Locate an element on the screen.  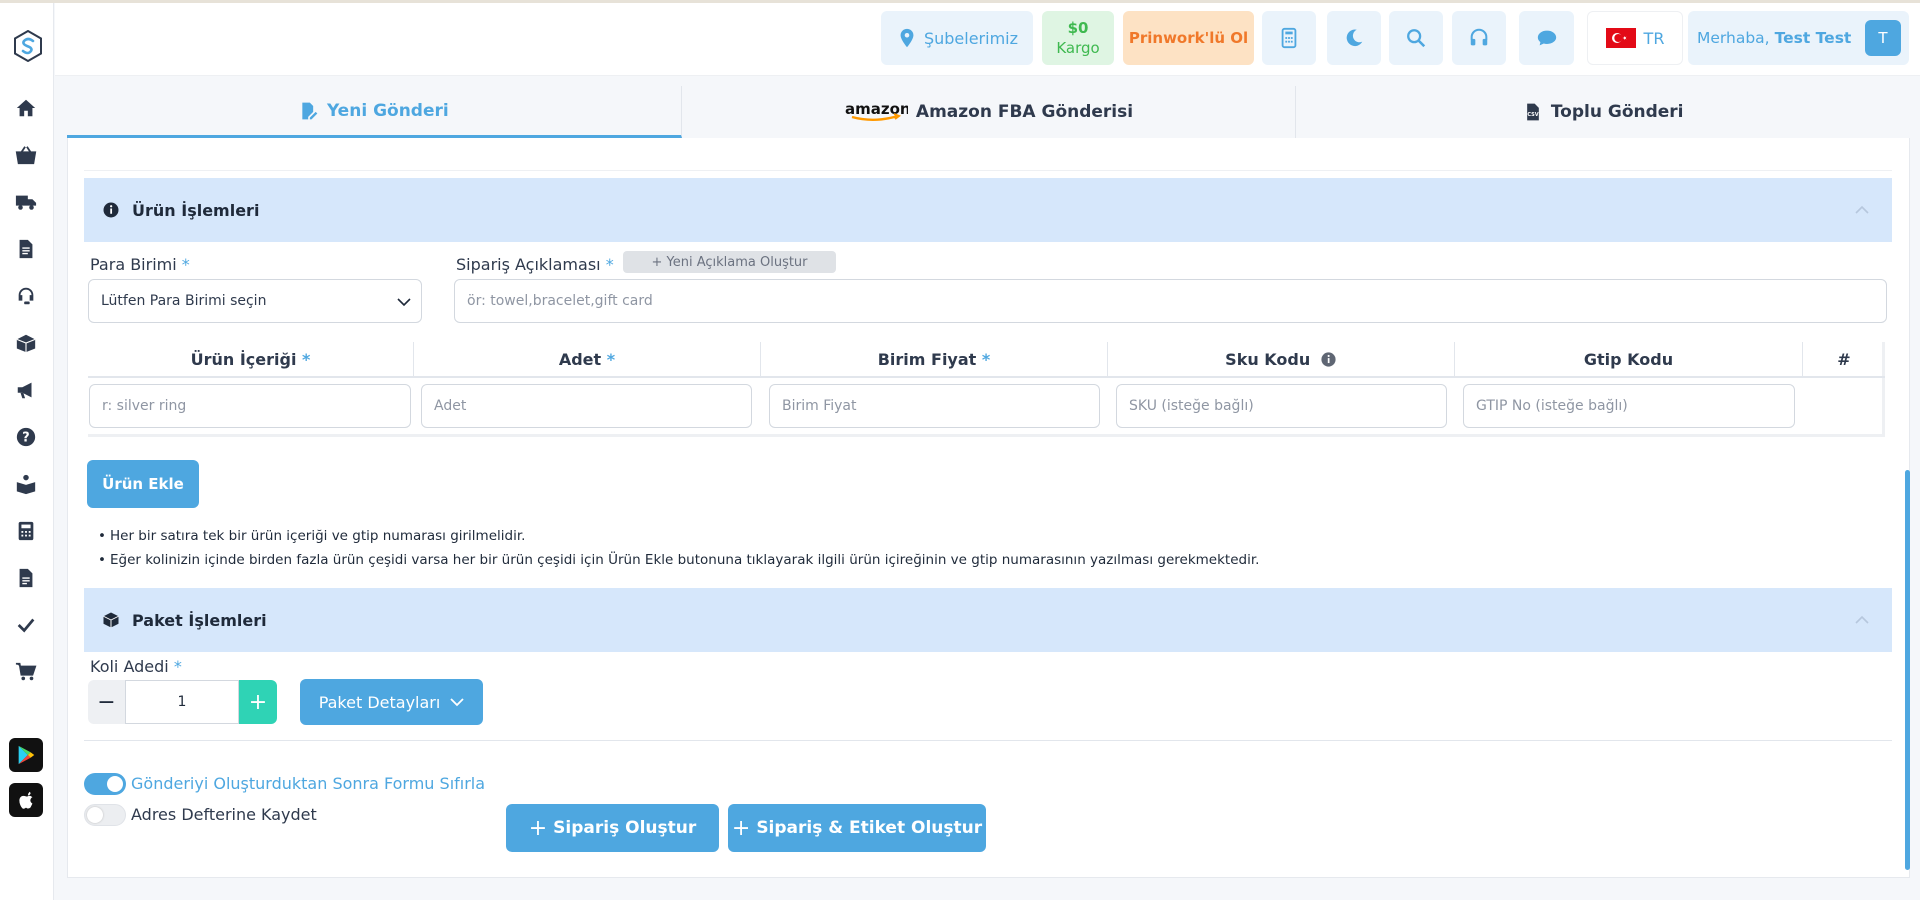
calculator-button is located at coordinates (1289, 38).